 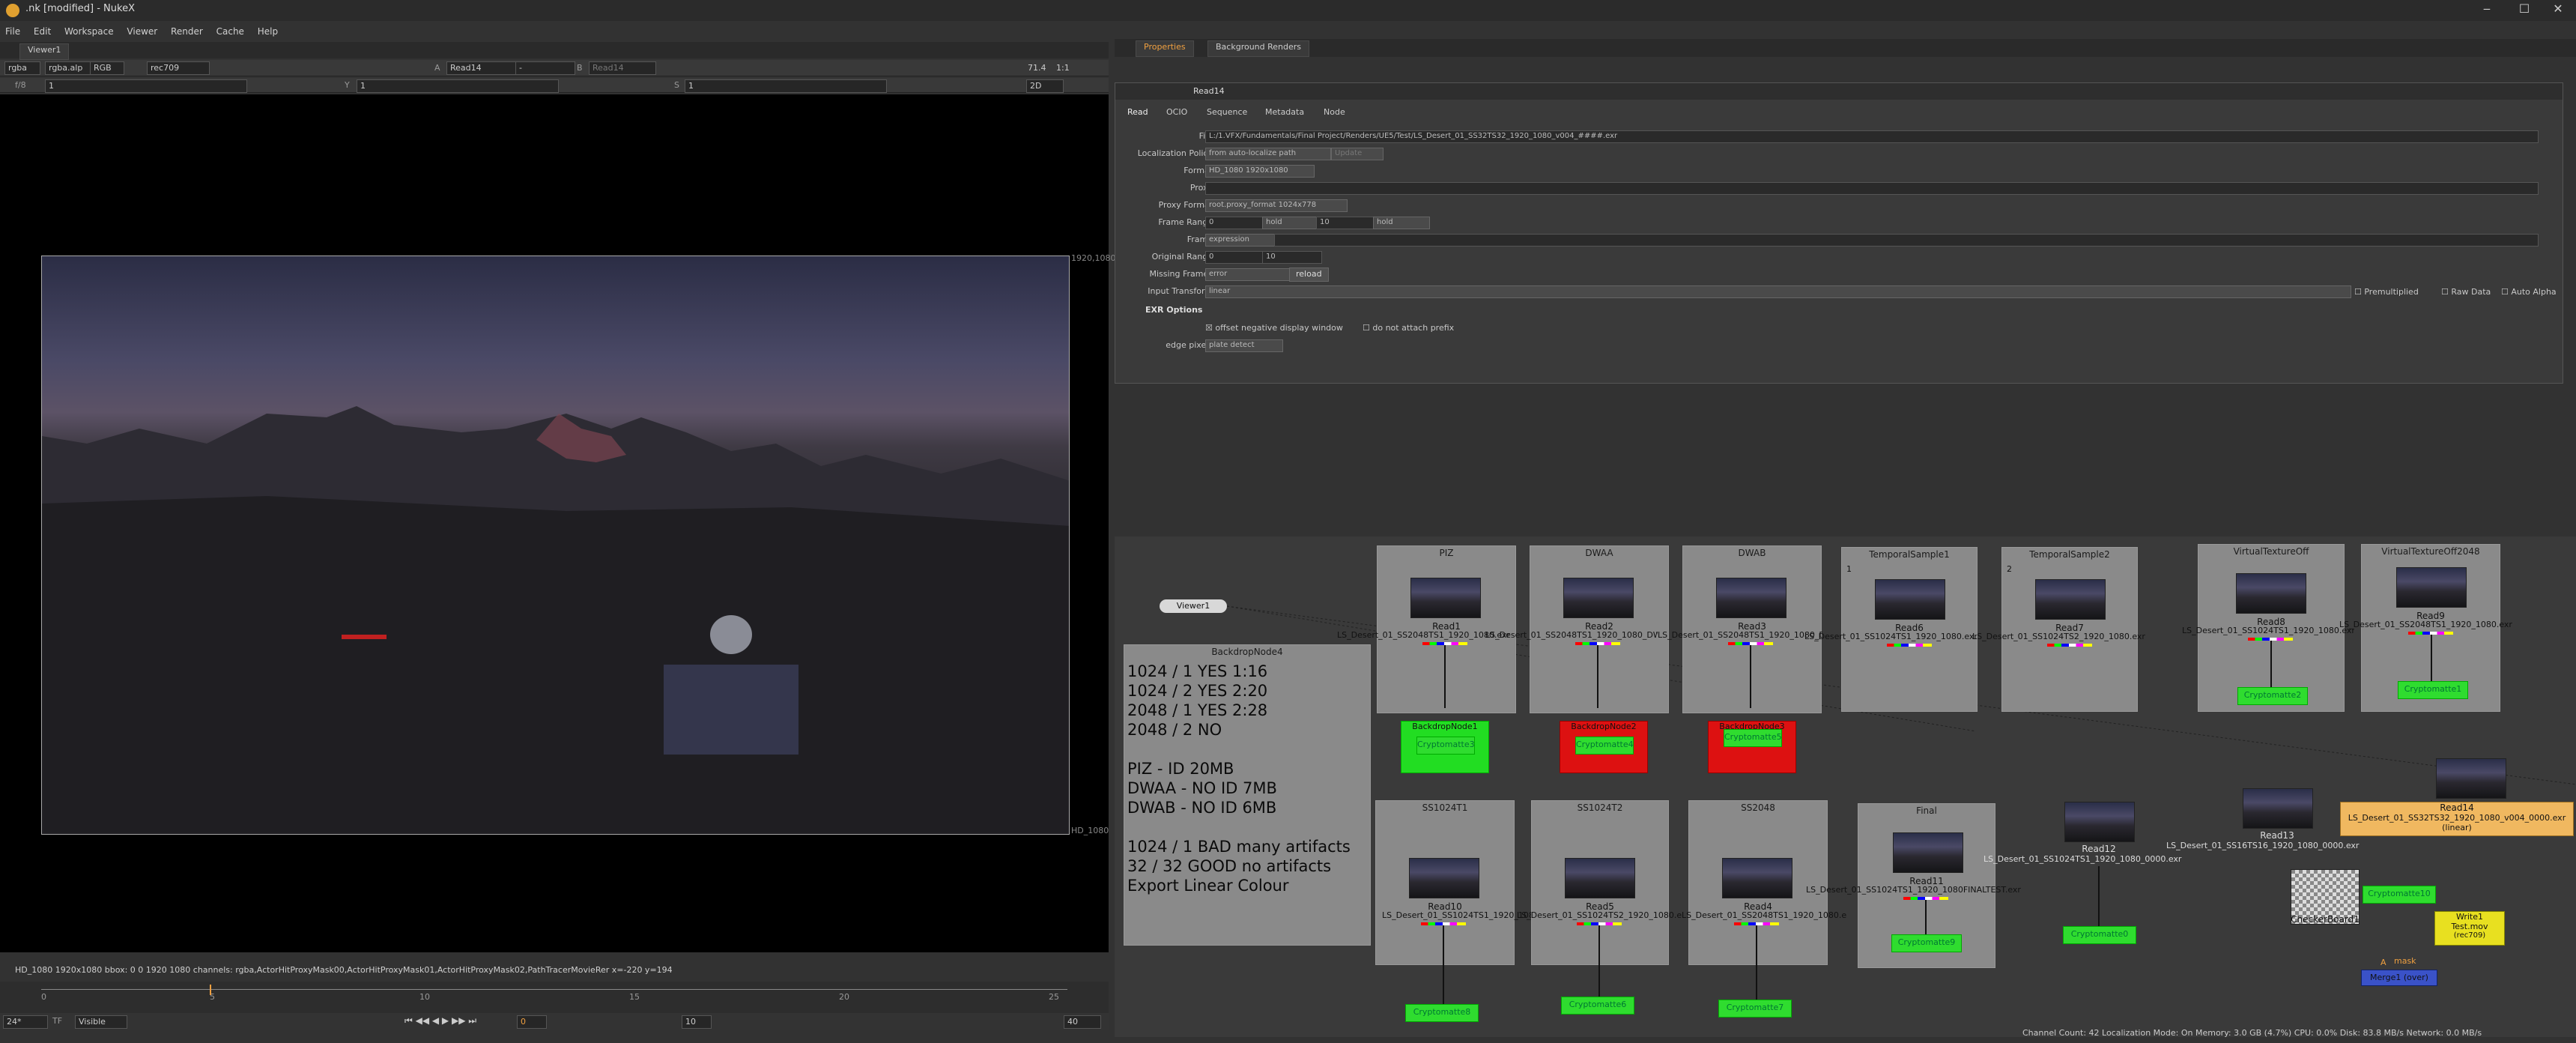 What do you see at coordinates (2099, 935) in the screenshot?
I see `cryptomatte0-node: Cryptomatte0` at bounding box center [2099, 935].